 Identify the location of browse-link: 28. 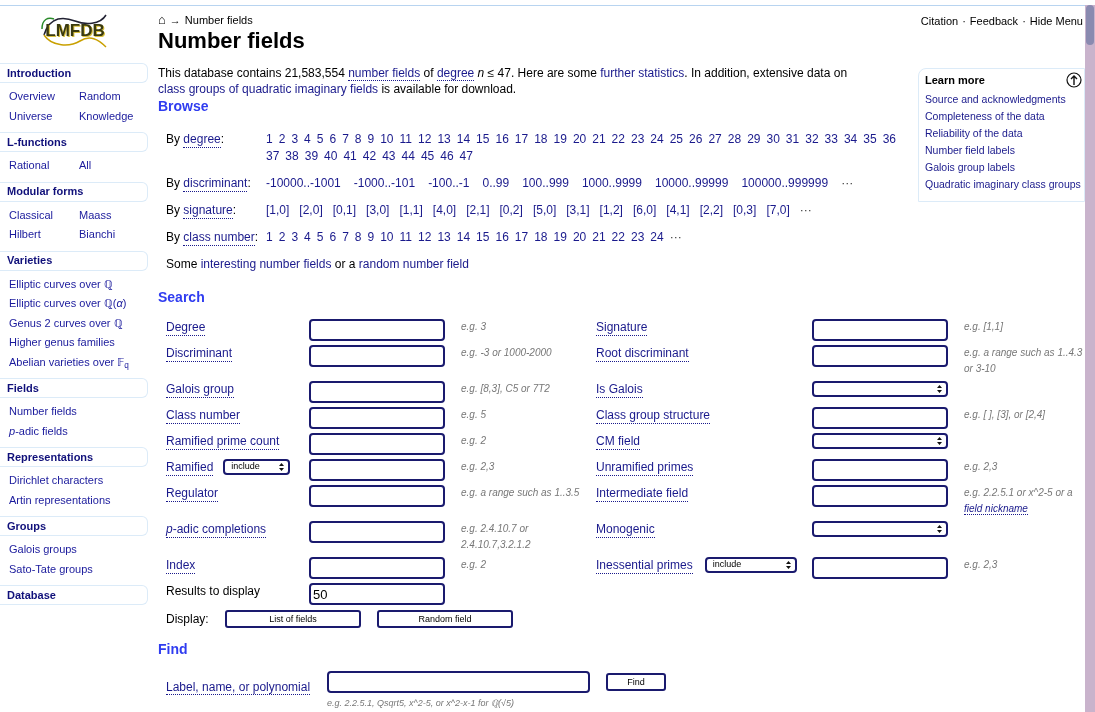
(734, 139).